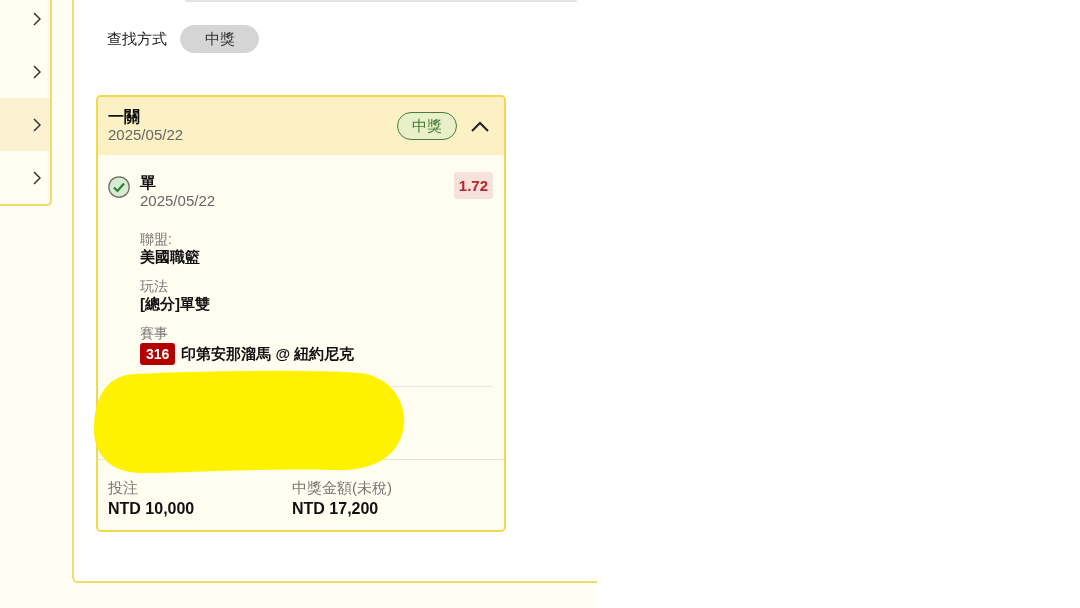 This screenshot has width=1080, height=608. Describe the element at coordinates (148, 183) in the screenshot. I see `selection-name: 單` at that location.